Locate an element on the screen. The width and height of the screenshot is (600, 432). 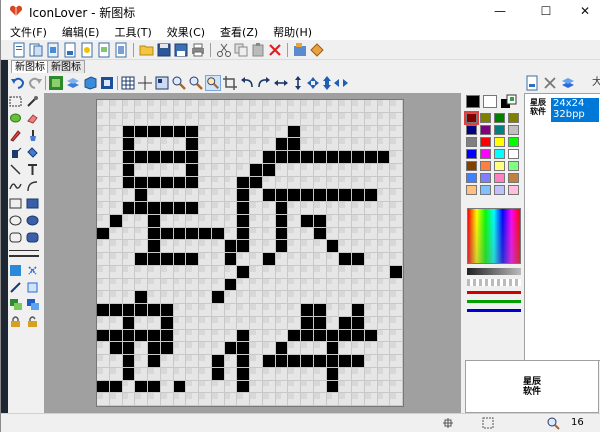
minimize-button: — is located at coordinates (500, 11).